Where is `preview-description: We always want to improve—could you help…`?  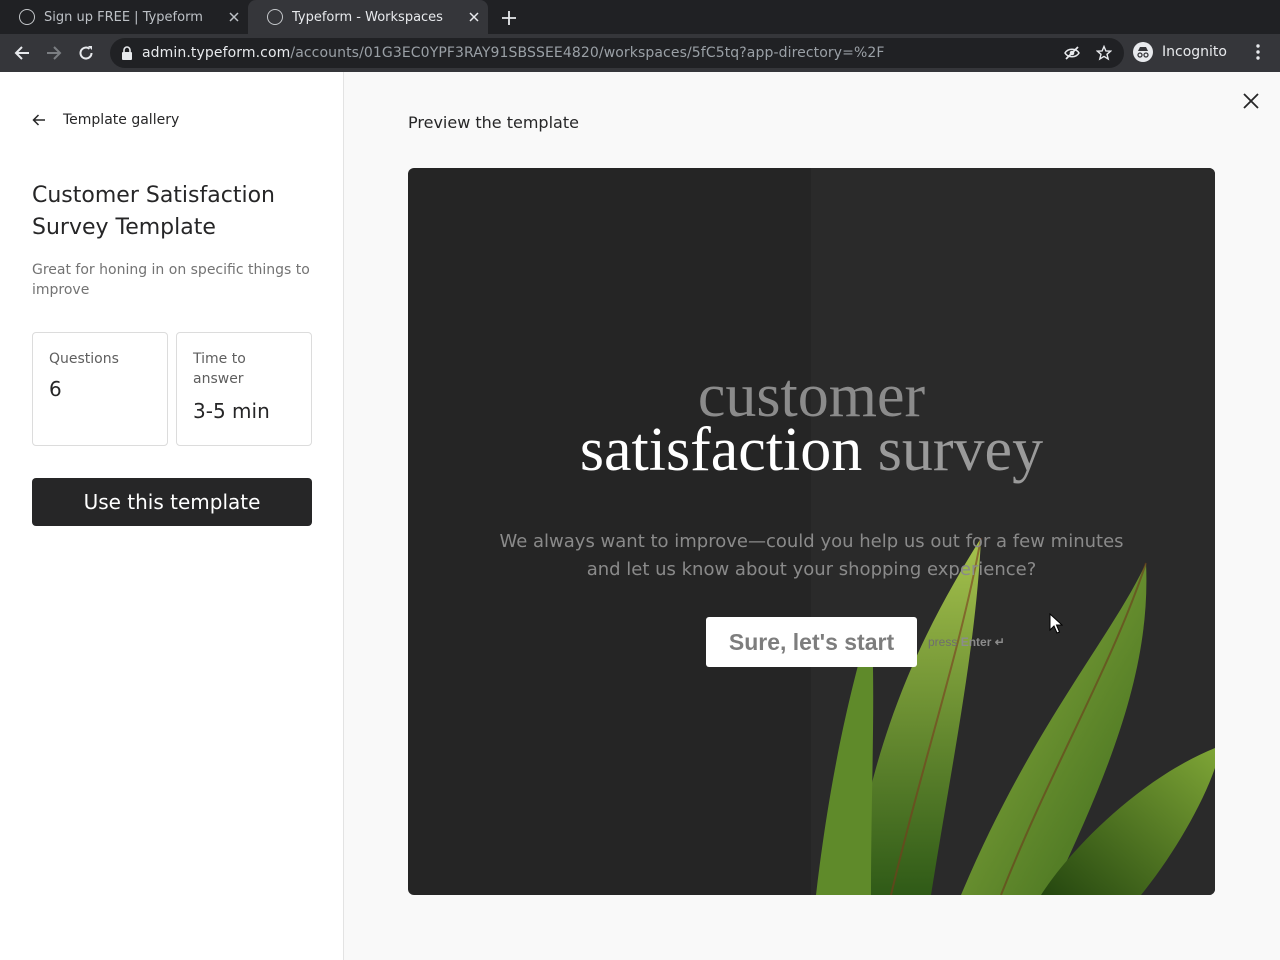
preview-description: We always want to improve—could you help… is located at coordinates (811, 555).